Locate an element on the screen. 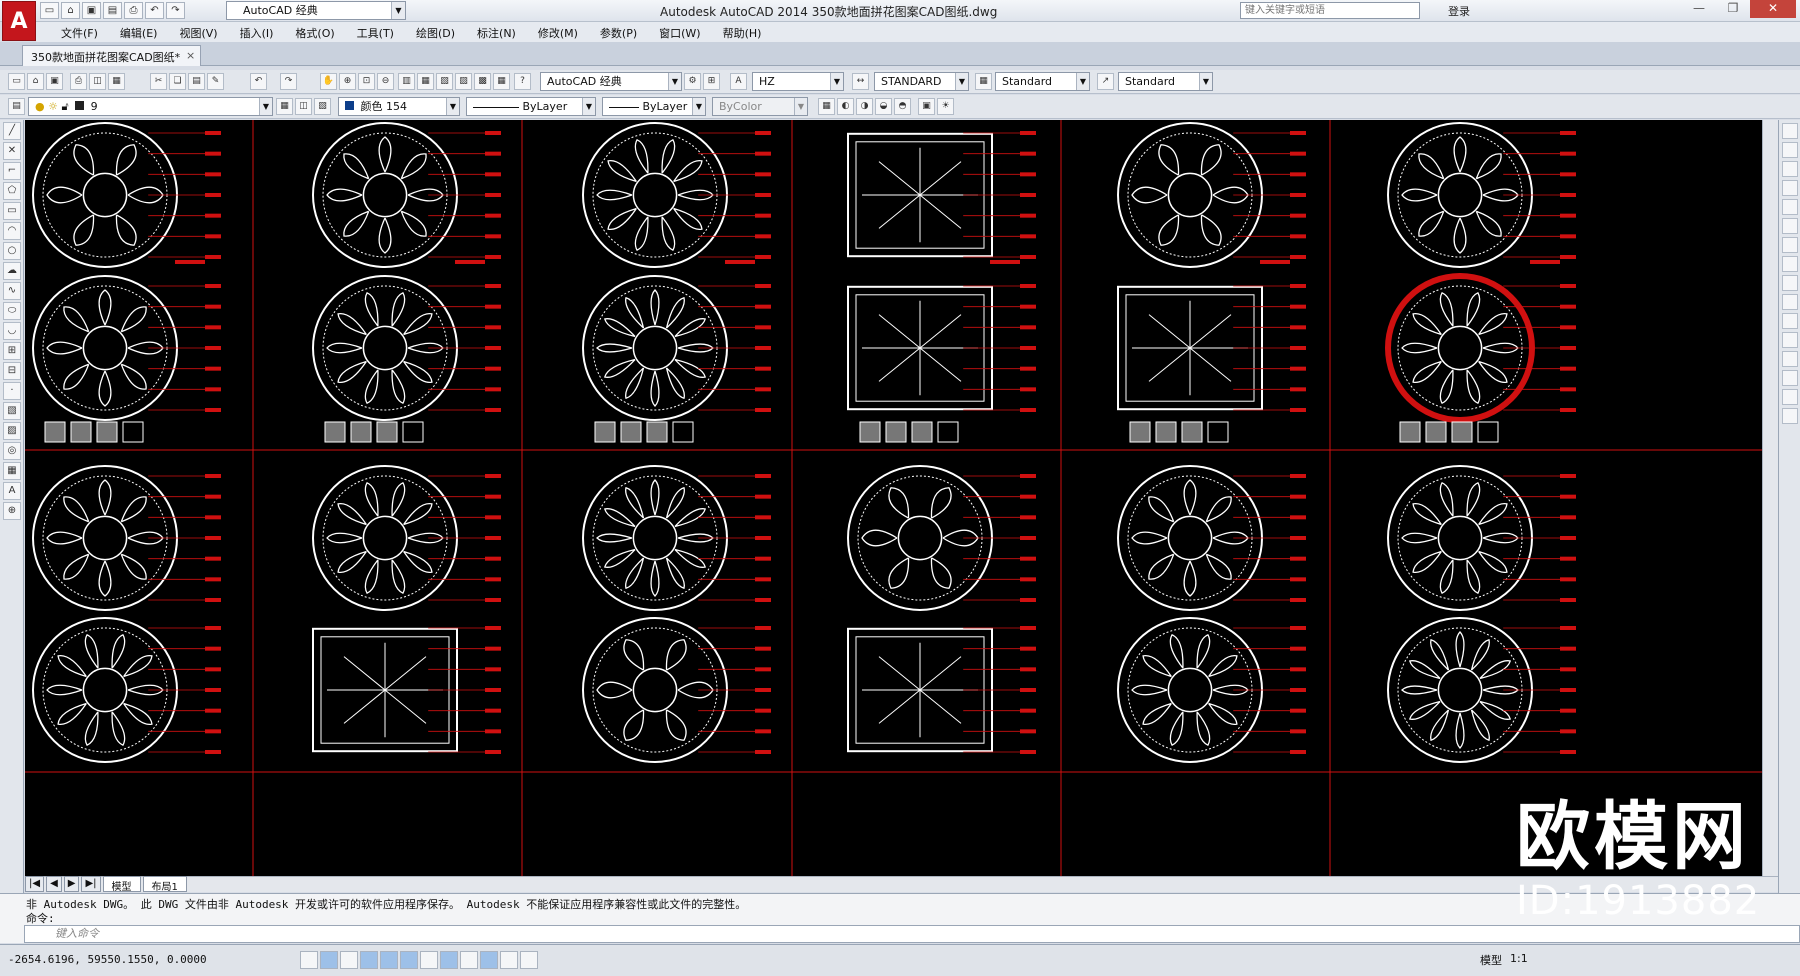  menu-view: 视图(V) is located at coordinates (198, 32).